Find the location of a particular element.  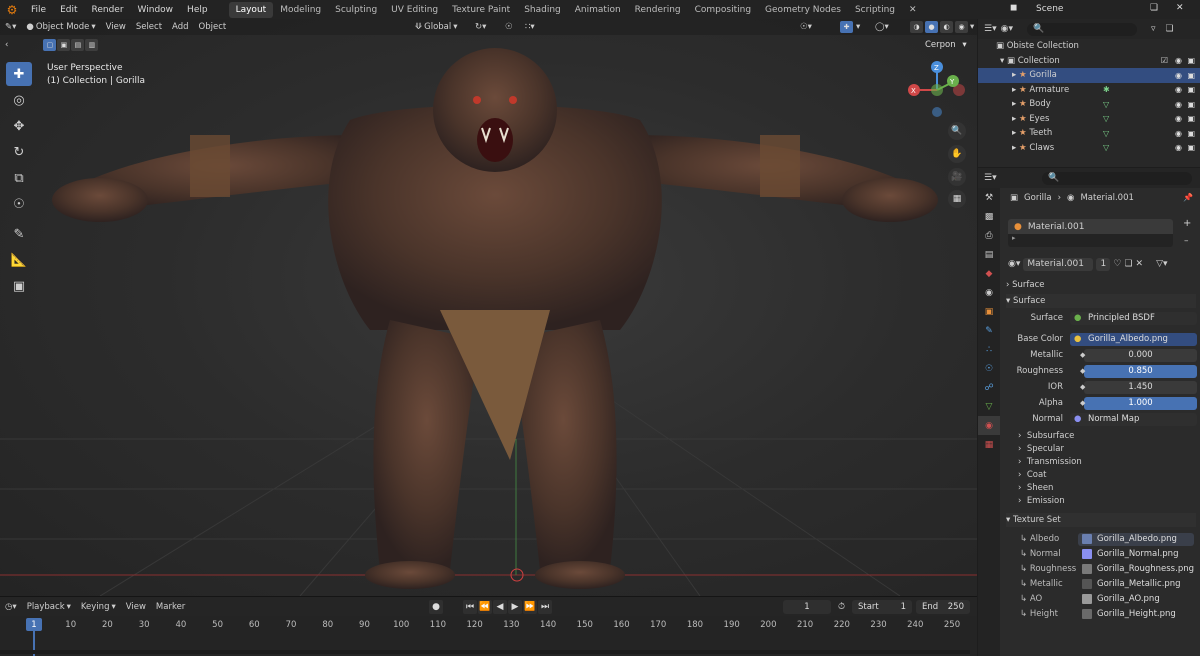

select-new-icon: ▢ is located at coordinates (50, 45).